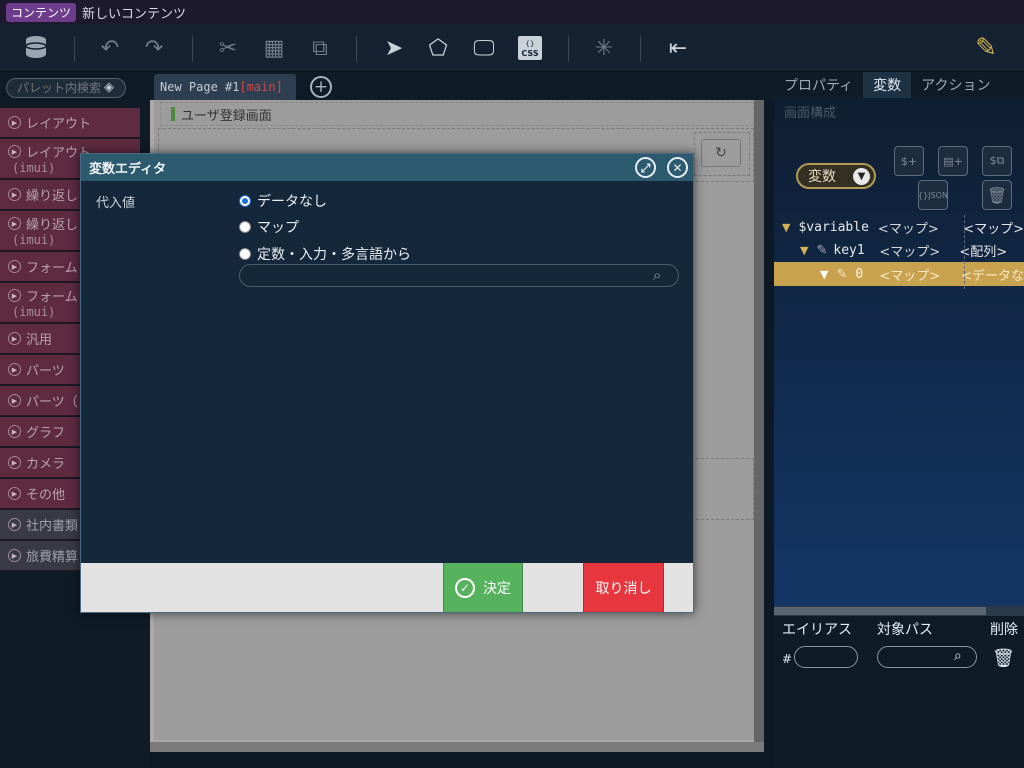  I want to click on delete-column-header: 削除, so click(1004, 630).